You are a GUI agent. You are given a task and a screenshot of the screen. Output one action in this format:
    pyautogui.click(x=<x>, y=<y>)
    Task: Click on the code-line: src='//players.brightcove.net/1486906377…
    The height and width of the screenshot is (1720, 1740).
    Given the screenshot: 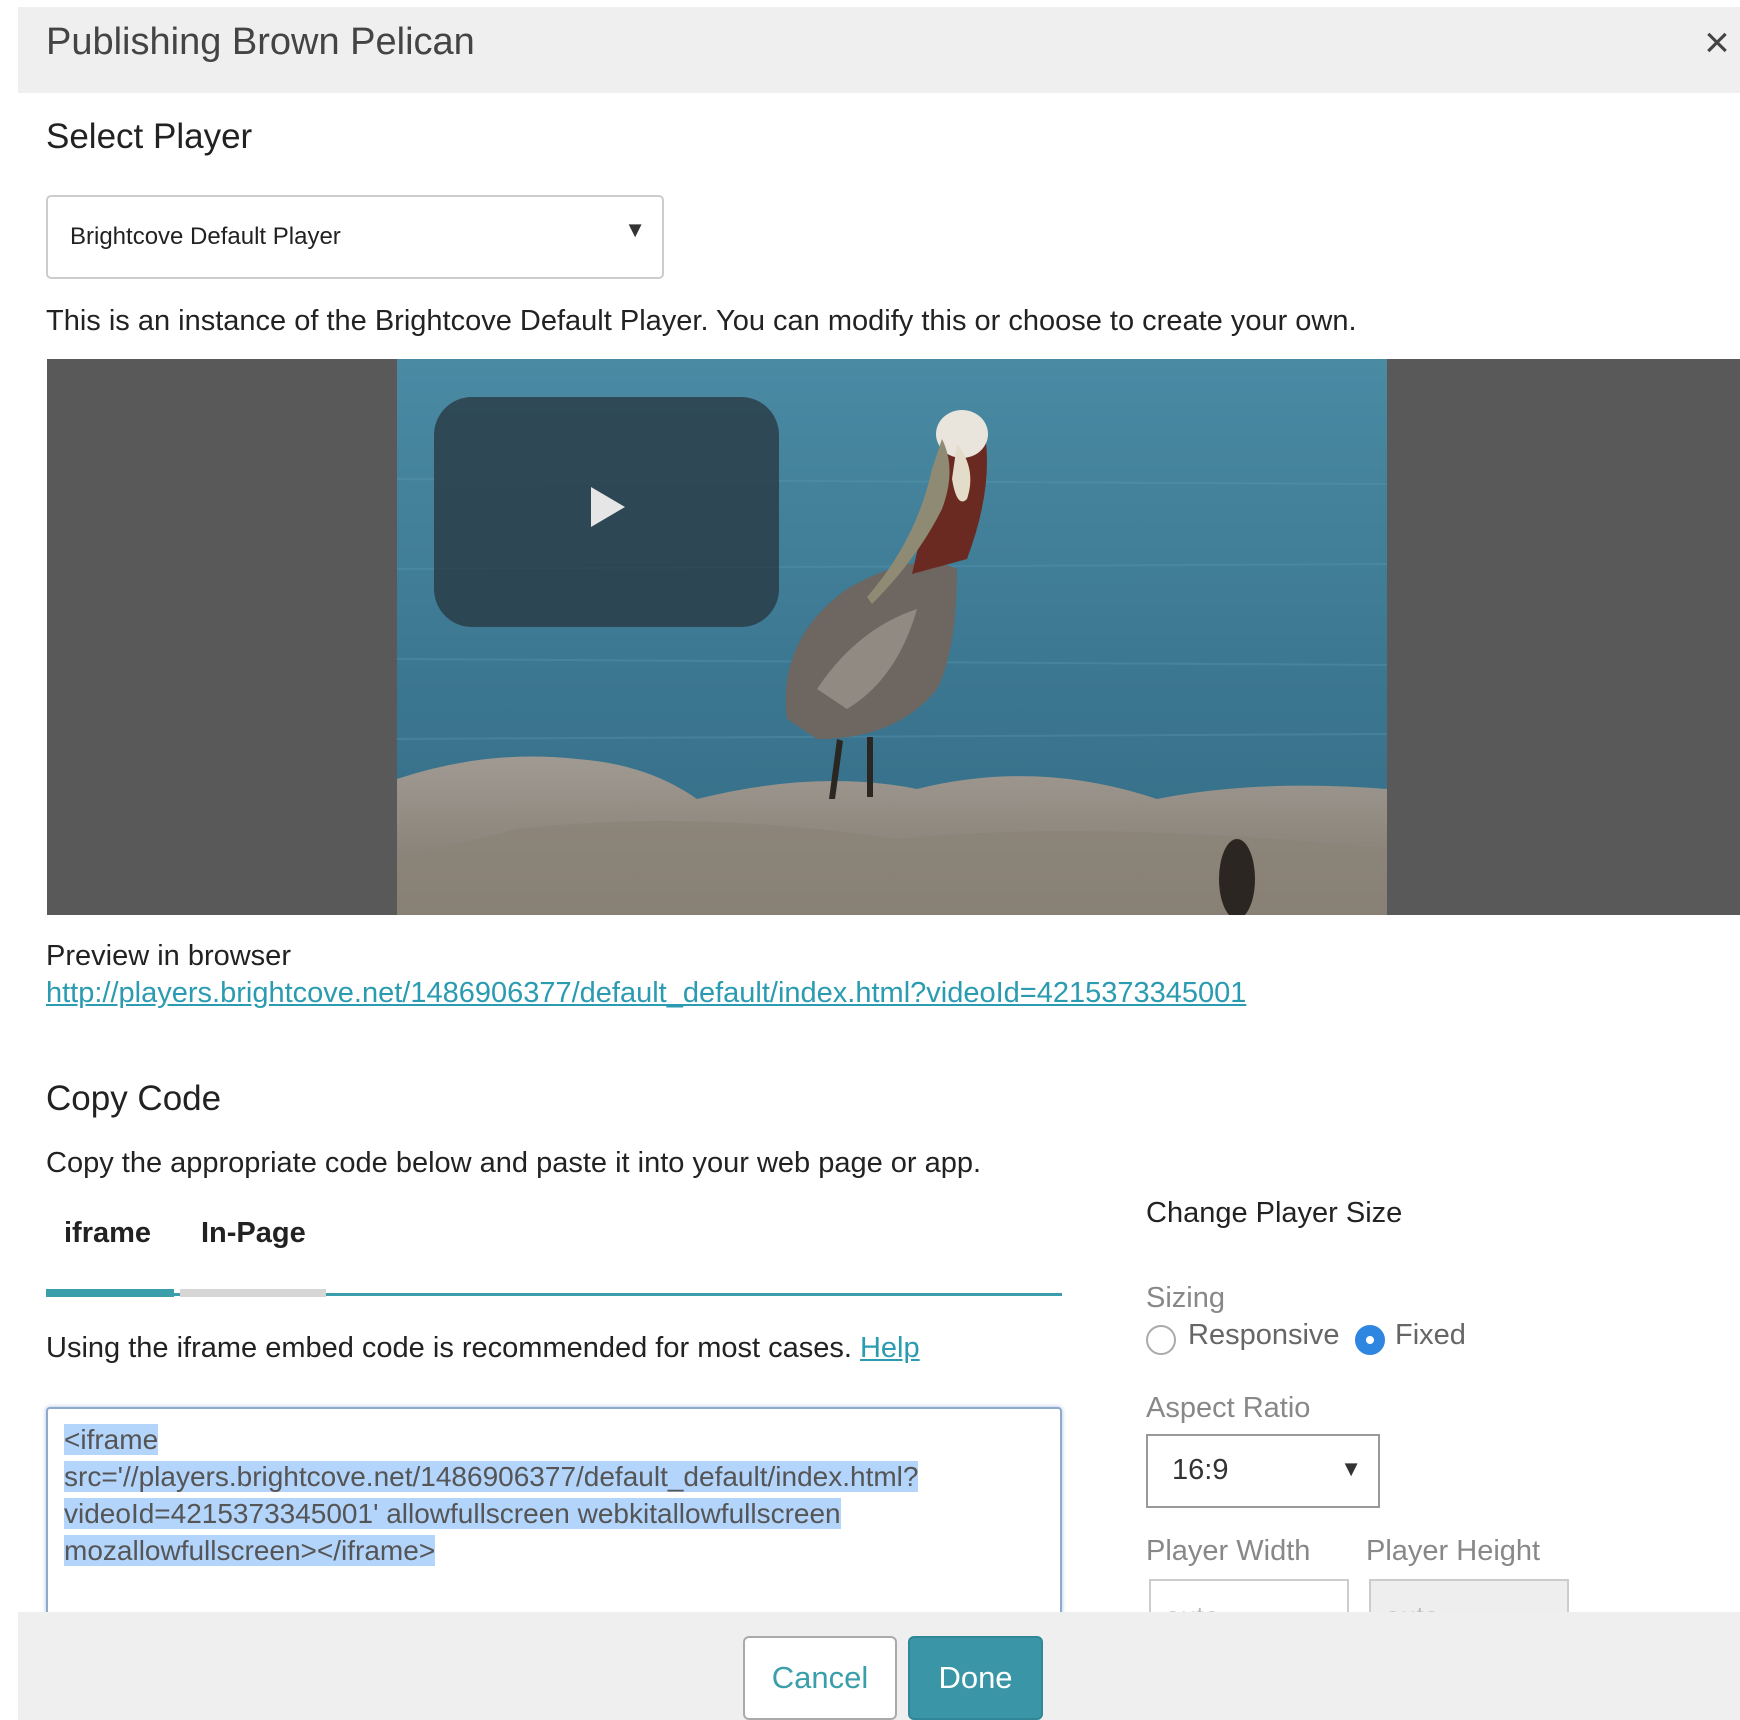 What is the action you would take?
    pyautogui.click(x=491, y=1476)
    